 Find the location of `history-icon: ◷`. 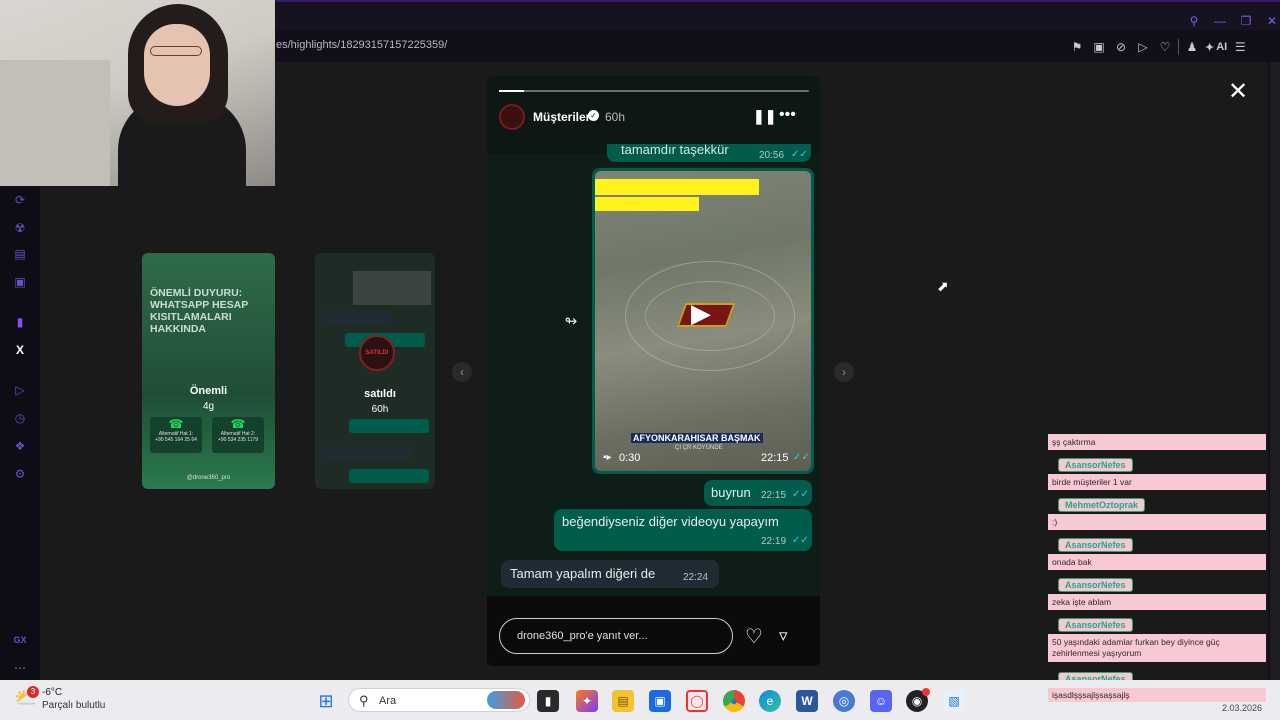

history-icon: ◷ is located at coordinates (20, 418).